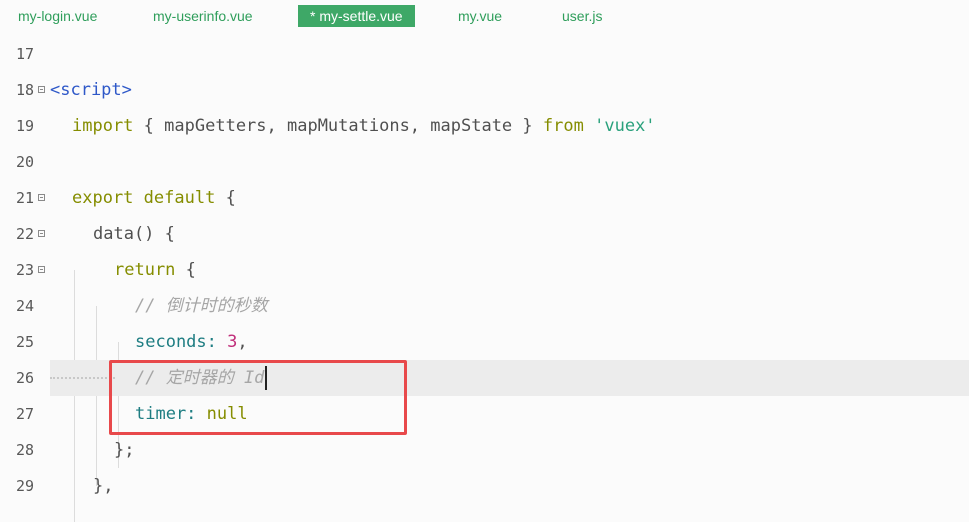 This screenshot has height=522, width=969. Describe the element at coordinates (527, 126) in the screenshot. I see `import-close-brace: }` at that location.